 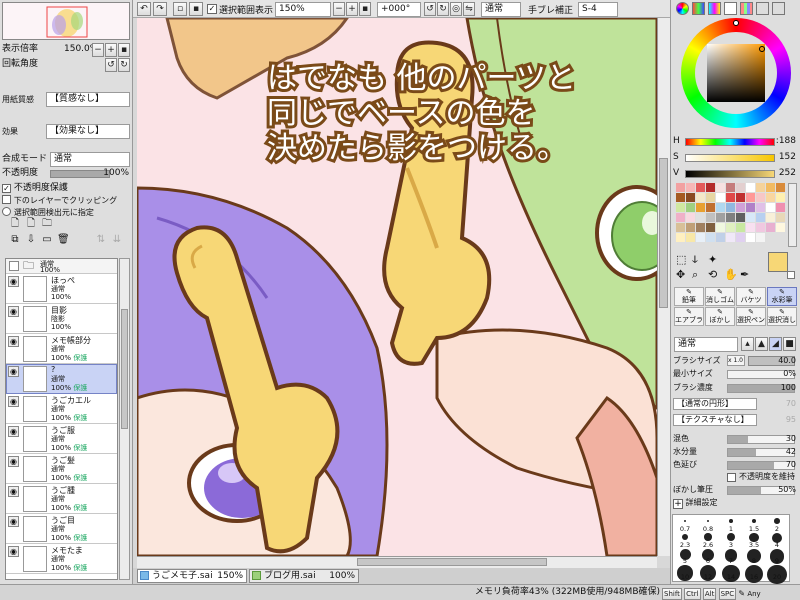 What do you see at coordinates (761, 439) in the screenshot?
I see `blend-amount-slider` at bounding box center [761, 439].